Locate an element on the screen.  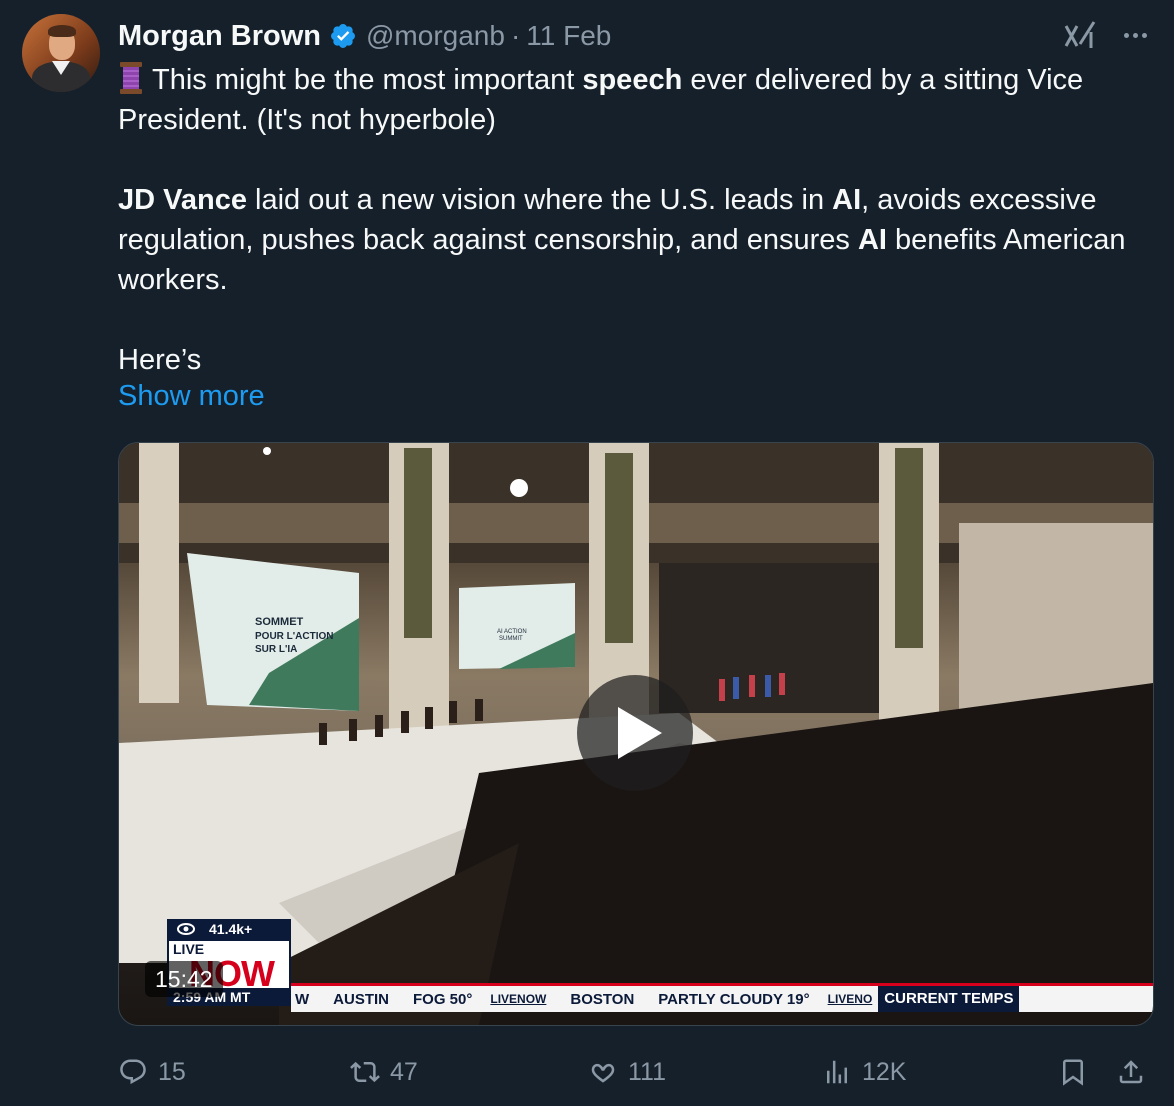
tweet-p2-bold1: JD Vance is located at coordinates (182, 200).